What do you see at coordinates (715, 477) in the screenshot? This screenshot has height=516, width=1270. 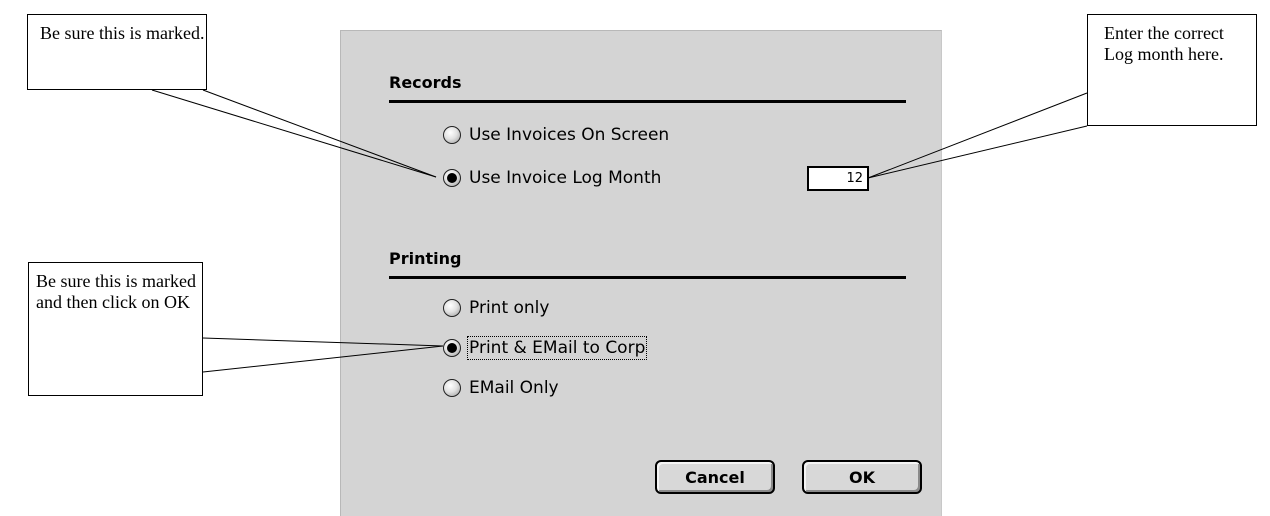 I see `cancel-button: Cancel` at bounding box center [715, 477].